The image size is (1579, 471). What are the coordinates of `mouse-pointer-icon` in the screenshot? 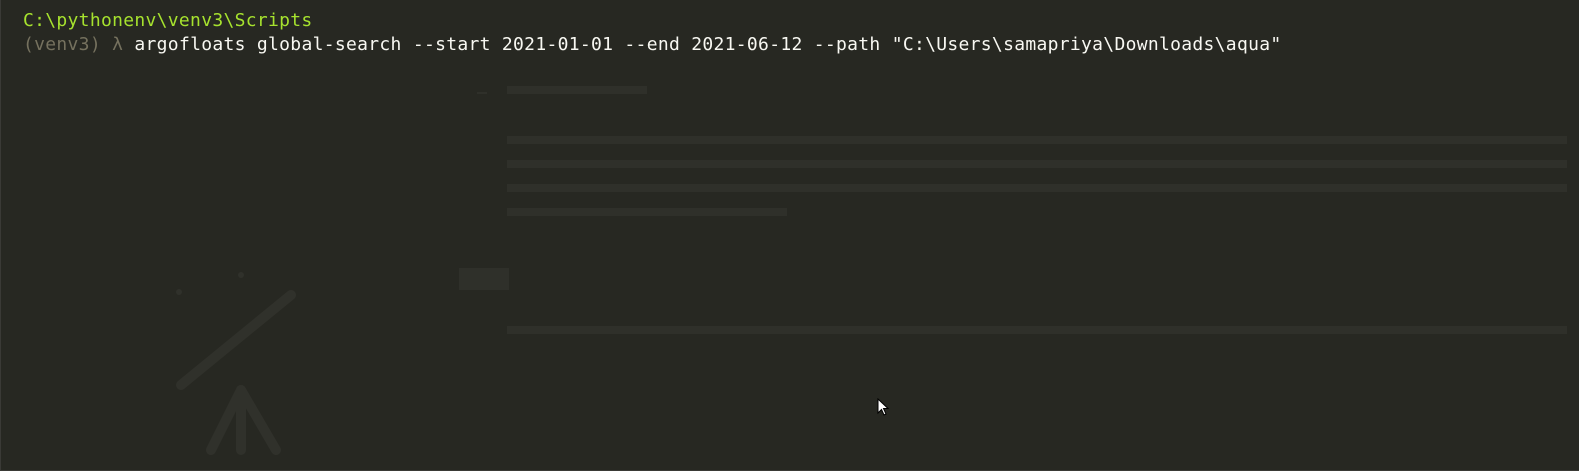 It's located at (883, 407).